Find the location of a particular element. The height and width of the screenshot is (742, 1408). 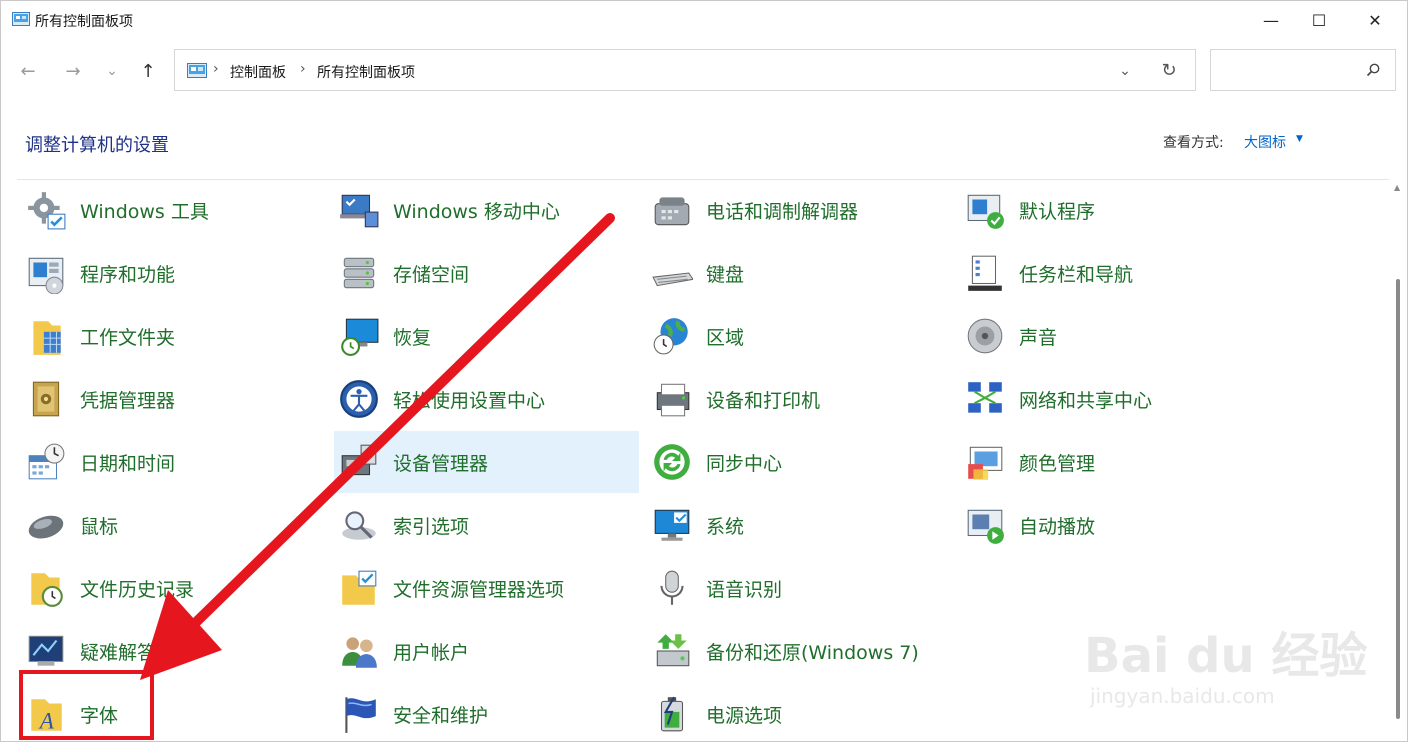

sync-icon is located at coordinates (672, 462).